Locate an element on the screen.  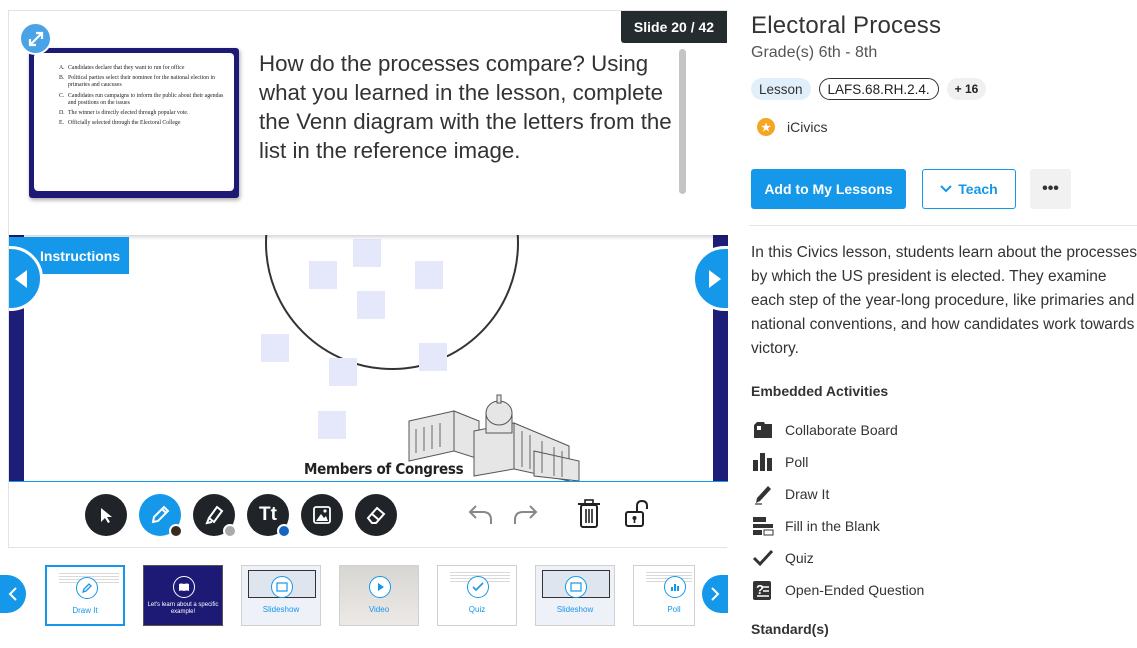
undo-button is located at coordinates (481, 514).